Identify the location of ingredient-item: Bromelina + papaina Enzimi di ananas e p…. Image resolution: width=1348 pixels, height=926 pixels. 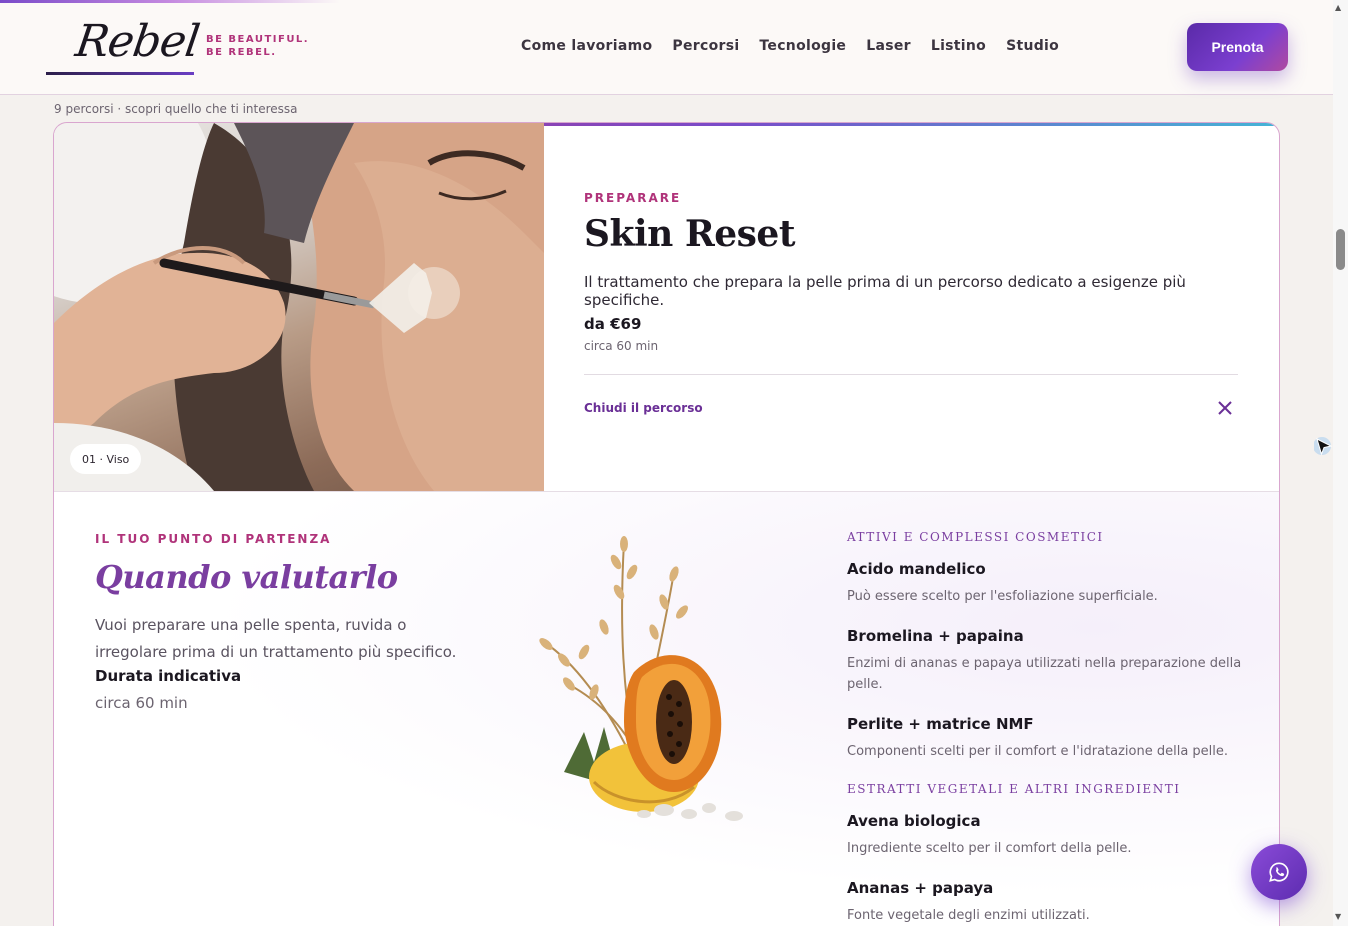
(1047, 661).